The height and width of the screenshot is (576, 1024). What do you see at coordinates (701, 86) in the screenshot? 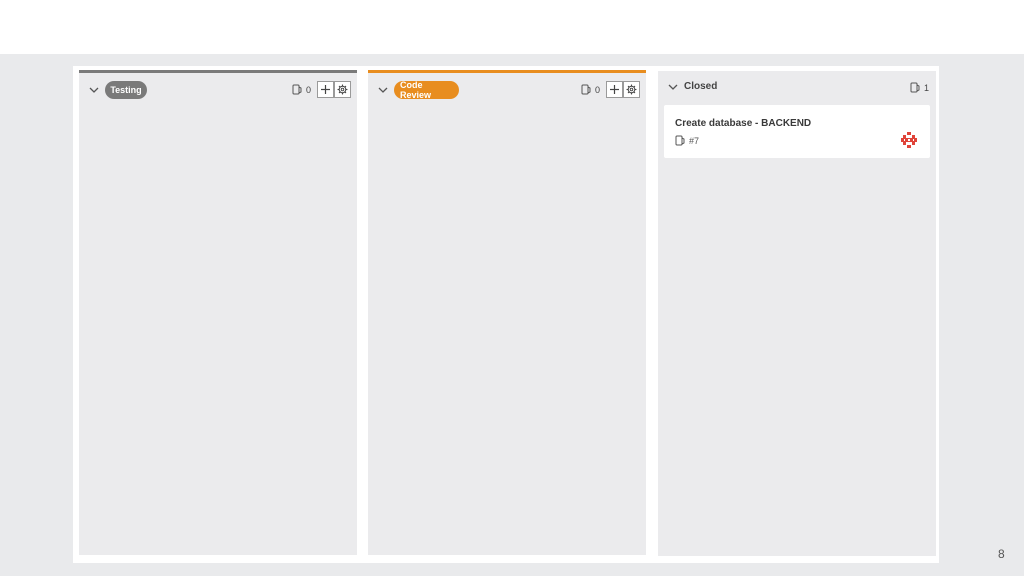
I see `column-label-closed: Closed` at bounding box center [701, 86].